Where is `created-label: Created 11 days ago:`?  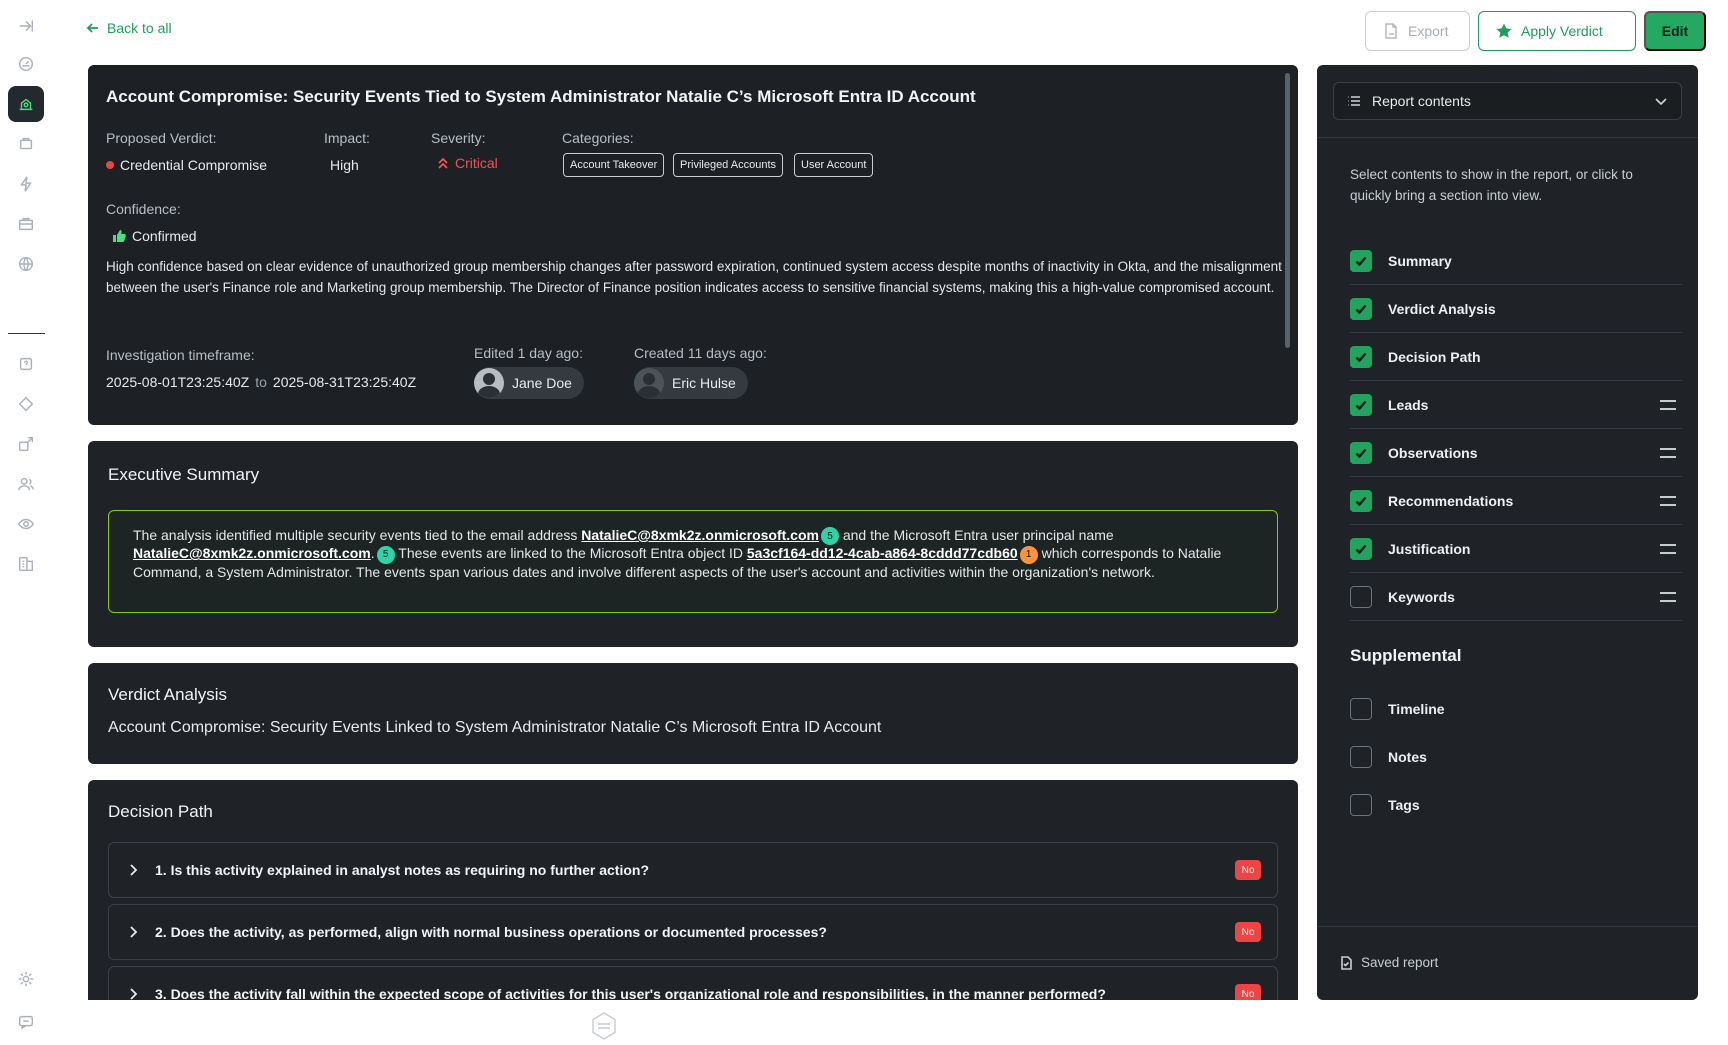
created-label: Created 11 days ago: is located at coordinates (700, 353).